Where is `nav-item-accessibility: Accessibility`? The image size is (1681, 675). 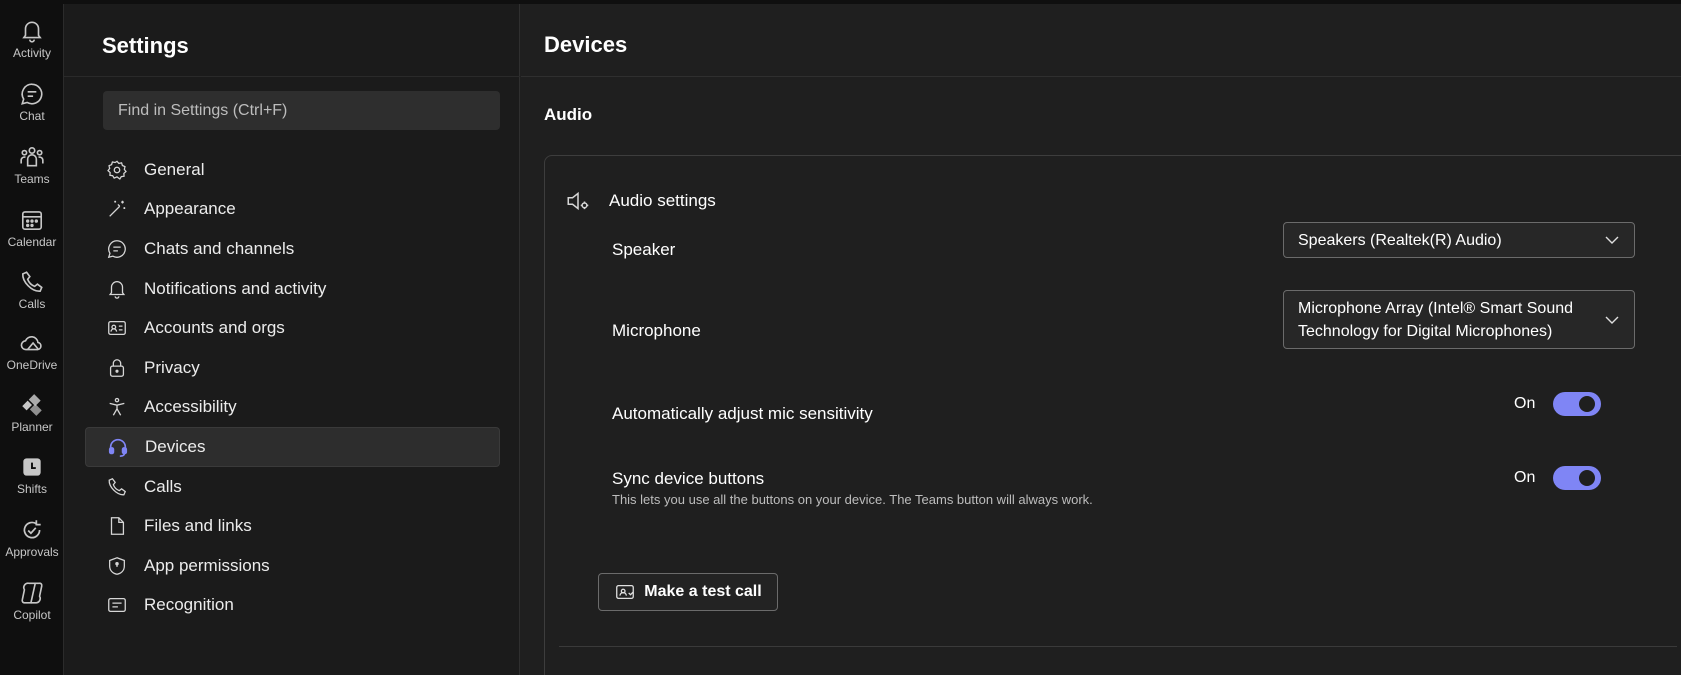
nav-item-accessibility: Accessibility is located at coordinates (292, 408).